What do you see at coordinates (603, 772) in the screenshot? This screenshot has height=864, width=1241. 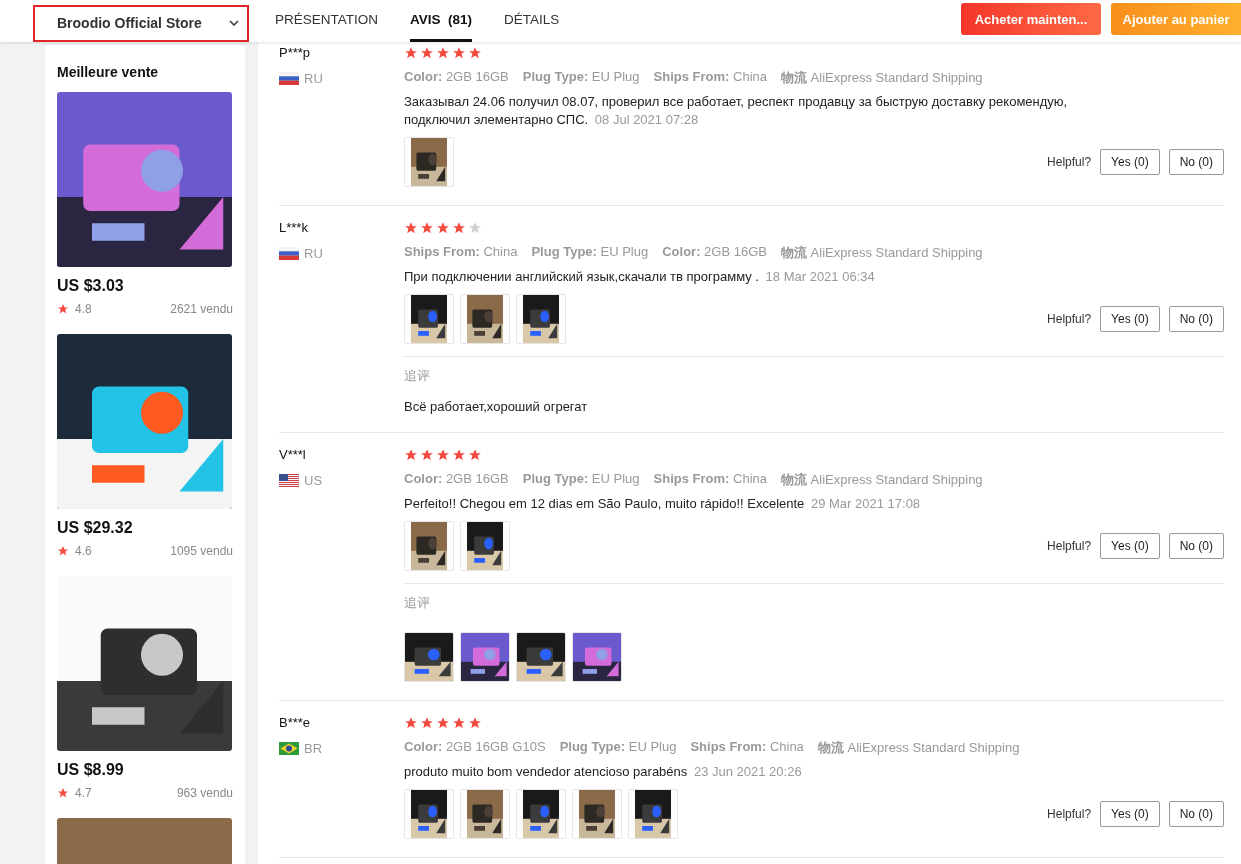 I see `review-text: produto muito bom vendedor atencioso parabéns 23 Jun 2021 20:26` at bounding box center [603, 772].